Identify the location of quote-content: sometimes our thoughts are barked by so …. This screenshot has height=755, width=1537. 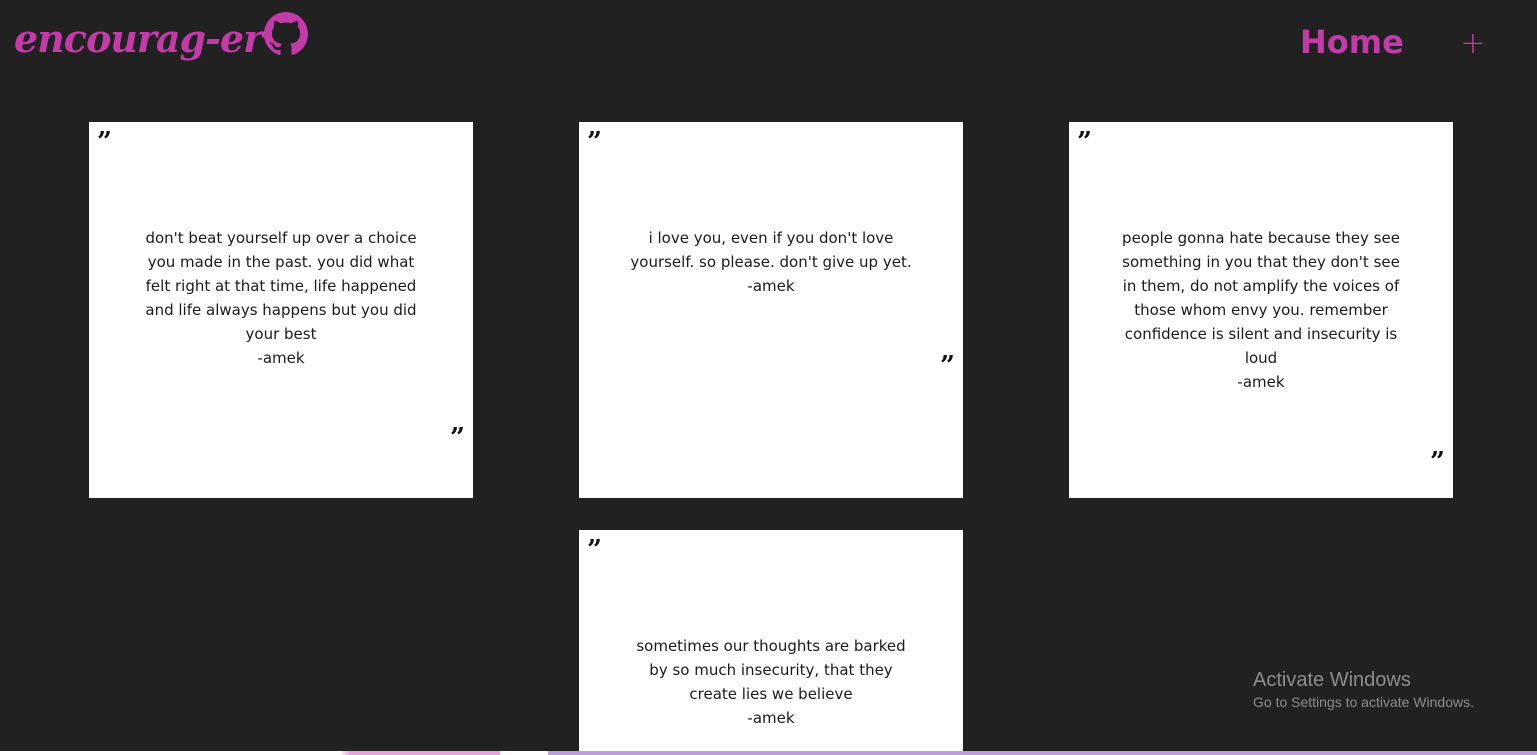
(771, 682).